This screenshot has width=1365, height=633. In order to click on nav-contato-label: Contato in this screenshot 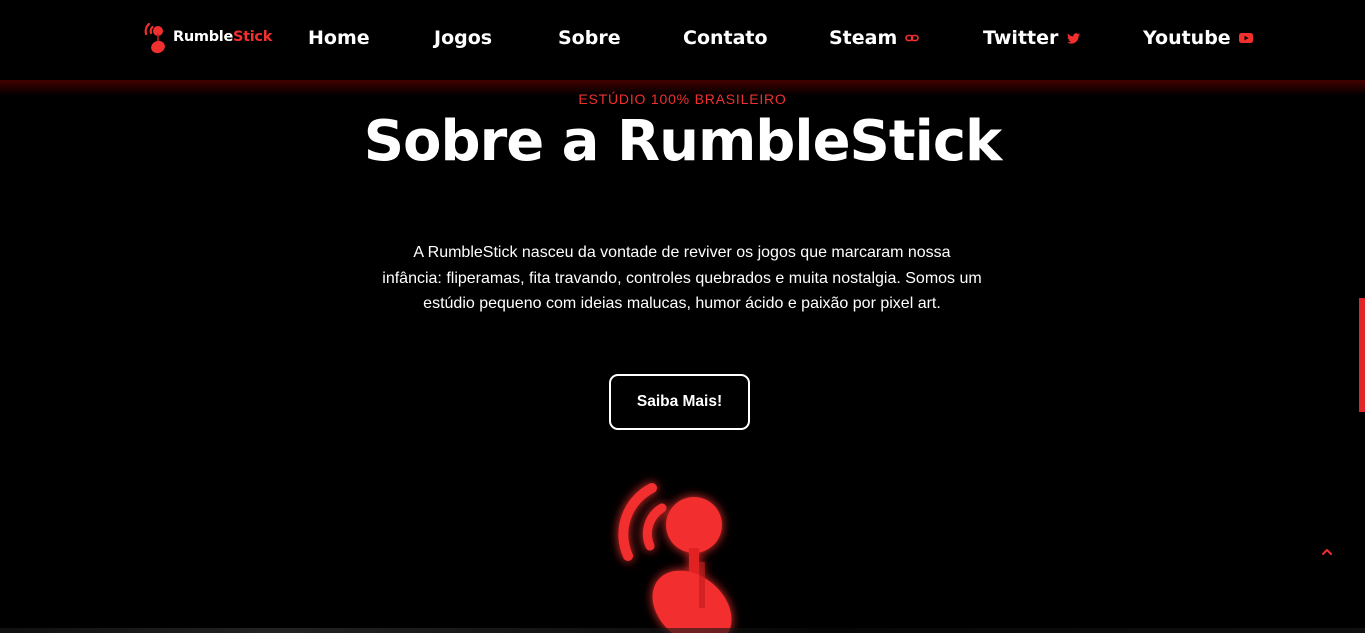, I will do `click(725, 38)`.